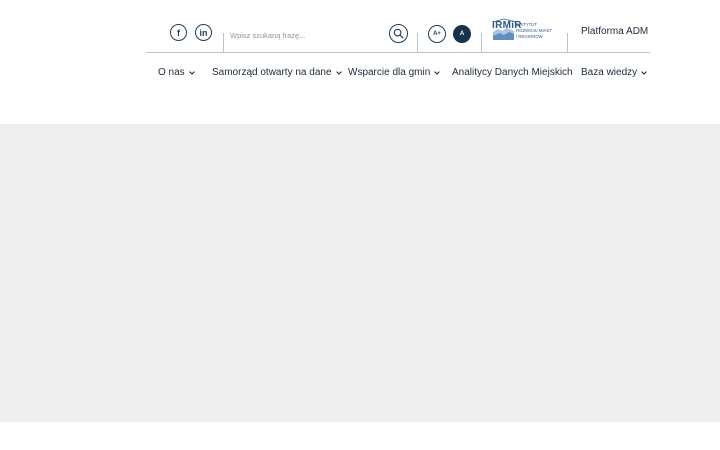  Describe the element at coordinates (437, 34) in the screenshot. I see `font-increase-button: A+` at that location.